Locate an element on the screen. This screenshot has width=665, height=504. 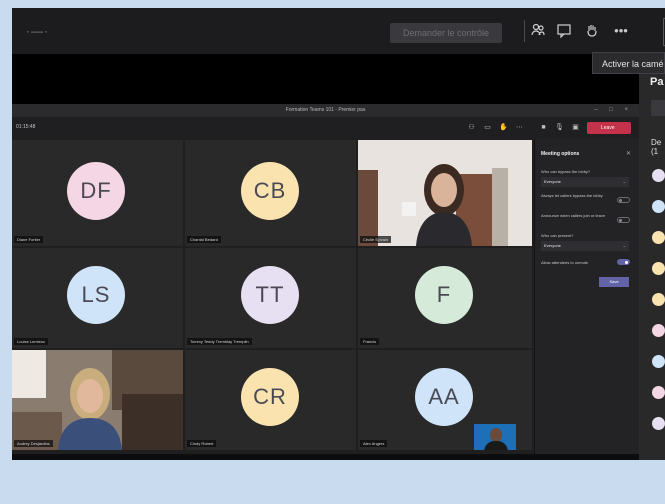
chat-icon is located at coordinates (564, 31).